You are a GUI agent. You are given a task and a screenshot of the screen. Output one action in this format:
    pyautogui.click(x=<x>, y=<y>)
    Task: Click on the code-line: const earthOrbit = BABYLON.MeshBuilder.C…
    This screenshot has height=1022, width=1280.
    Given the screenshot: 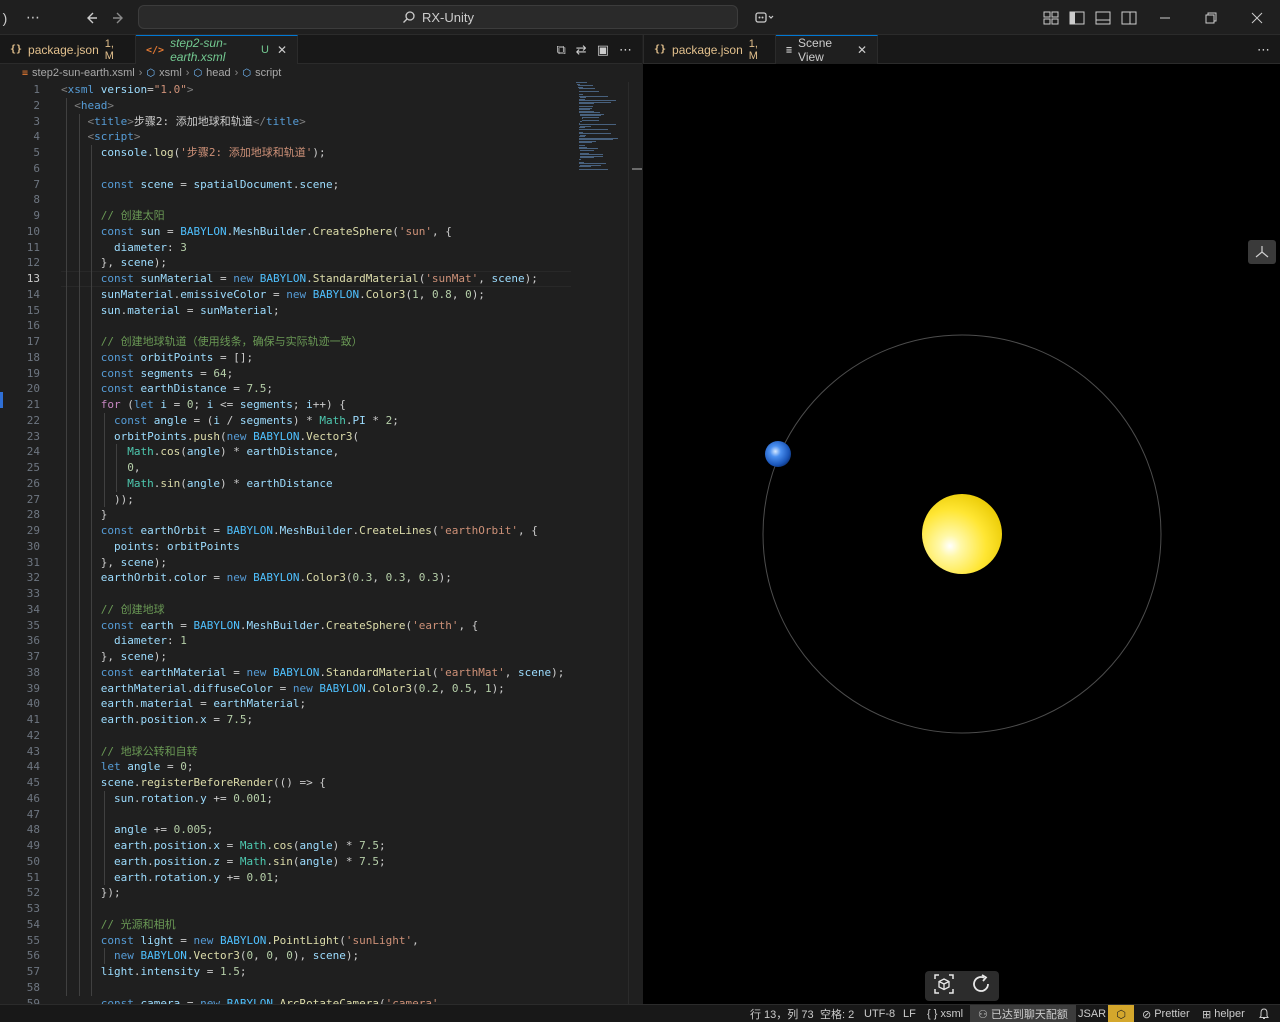 What is the action you would take?
    pyautogui.click(x=299, y=531)
    